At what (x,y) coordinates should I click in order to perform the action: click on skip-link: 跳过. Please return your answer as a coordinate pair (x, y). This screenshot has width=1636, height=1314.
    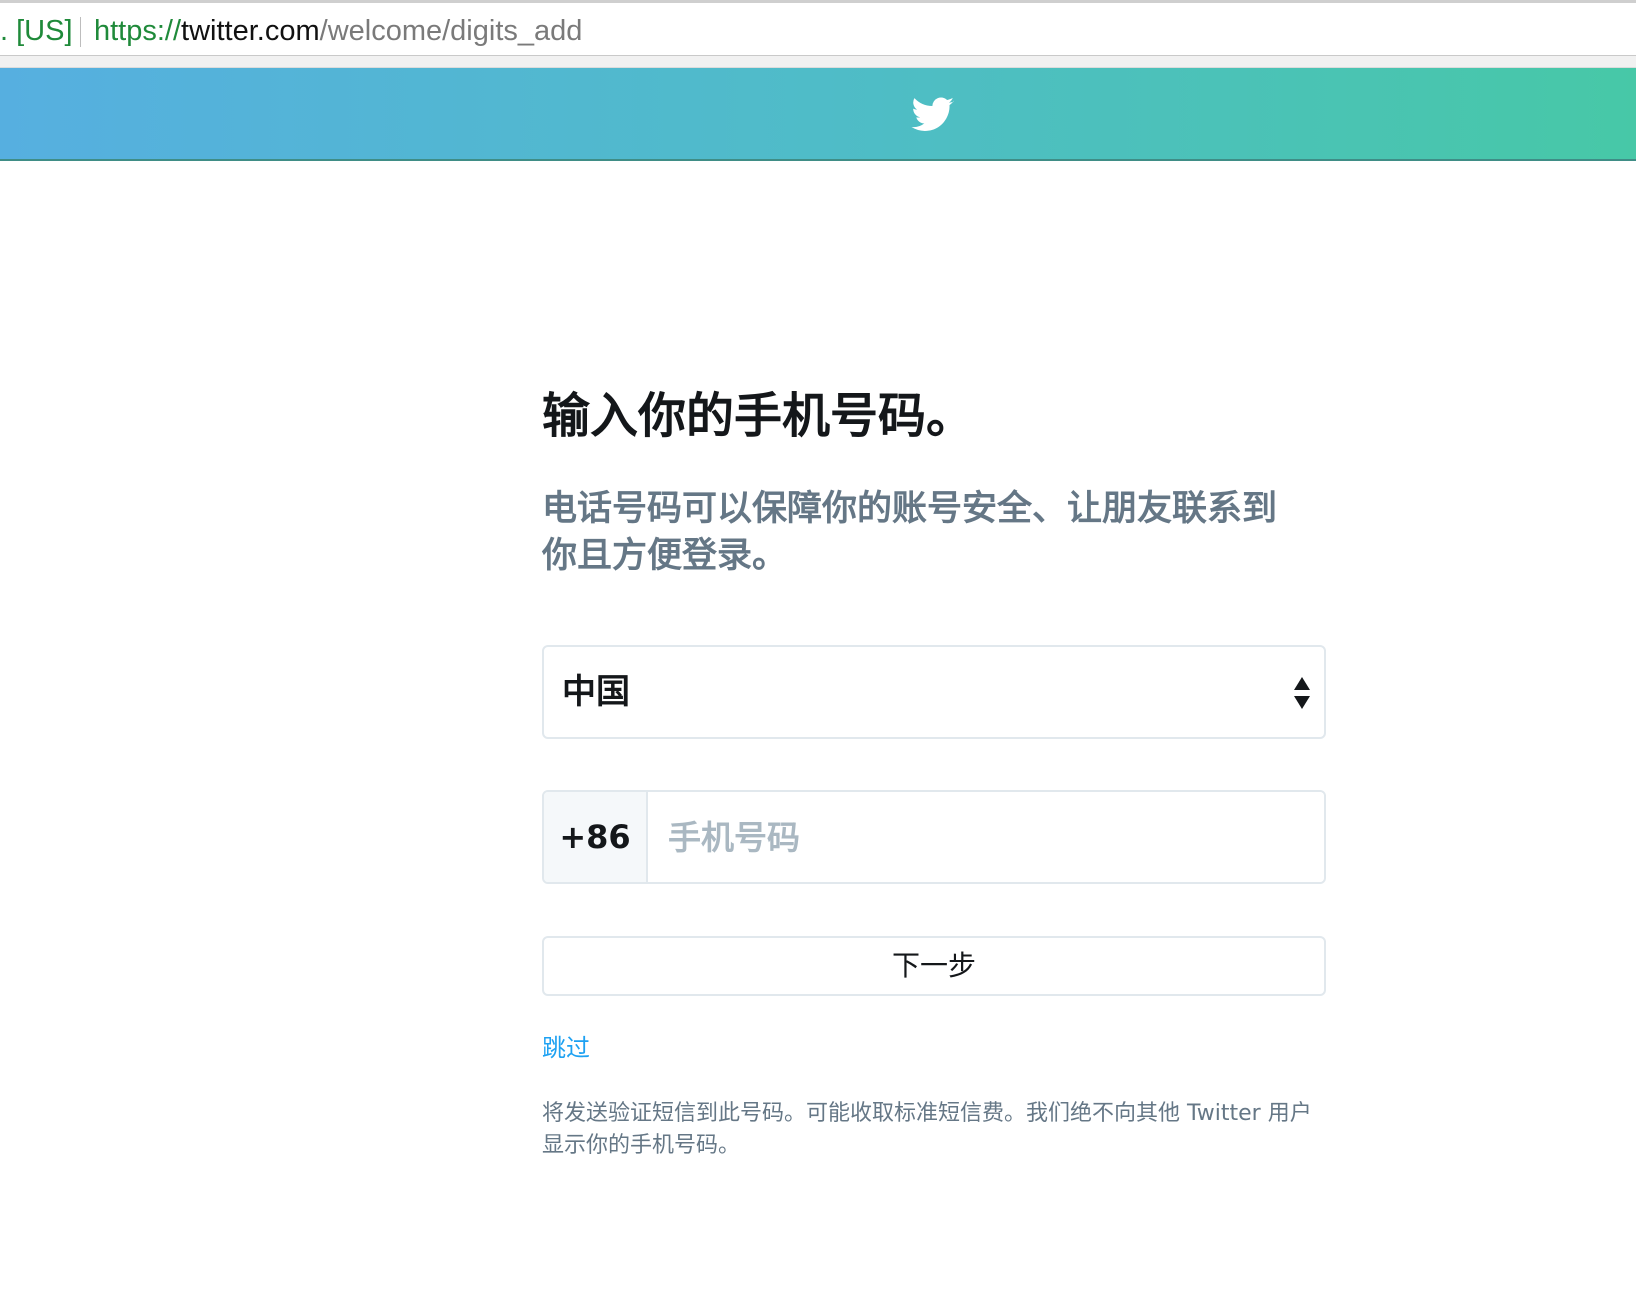
    Looking at the image, I should click on (566, 1048).